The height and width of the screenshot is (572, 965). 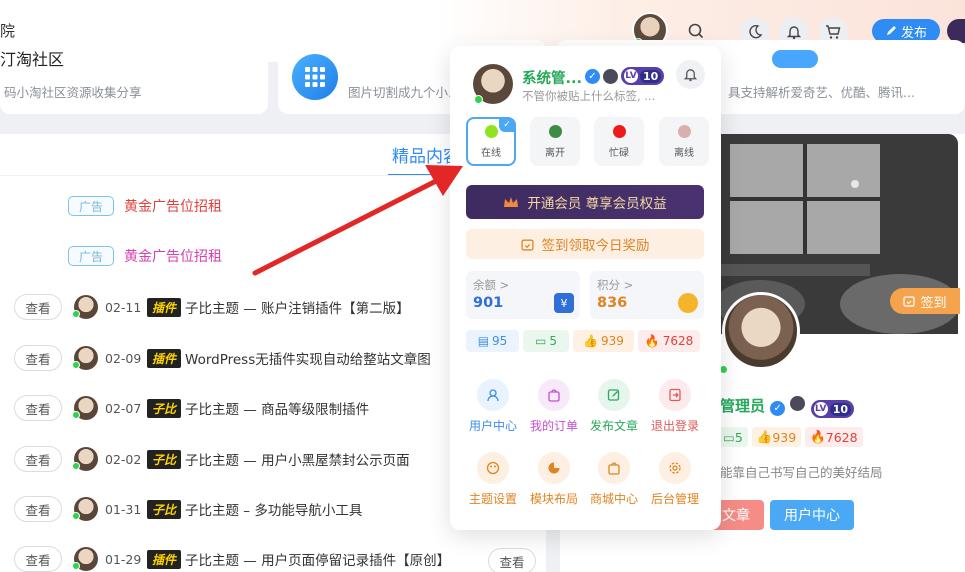 I want to click on list-item: 查看 01-31 子比 子比主题 – 多功能导航小工具, so click(x=188, y=509).